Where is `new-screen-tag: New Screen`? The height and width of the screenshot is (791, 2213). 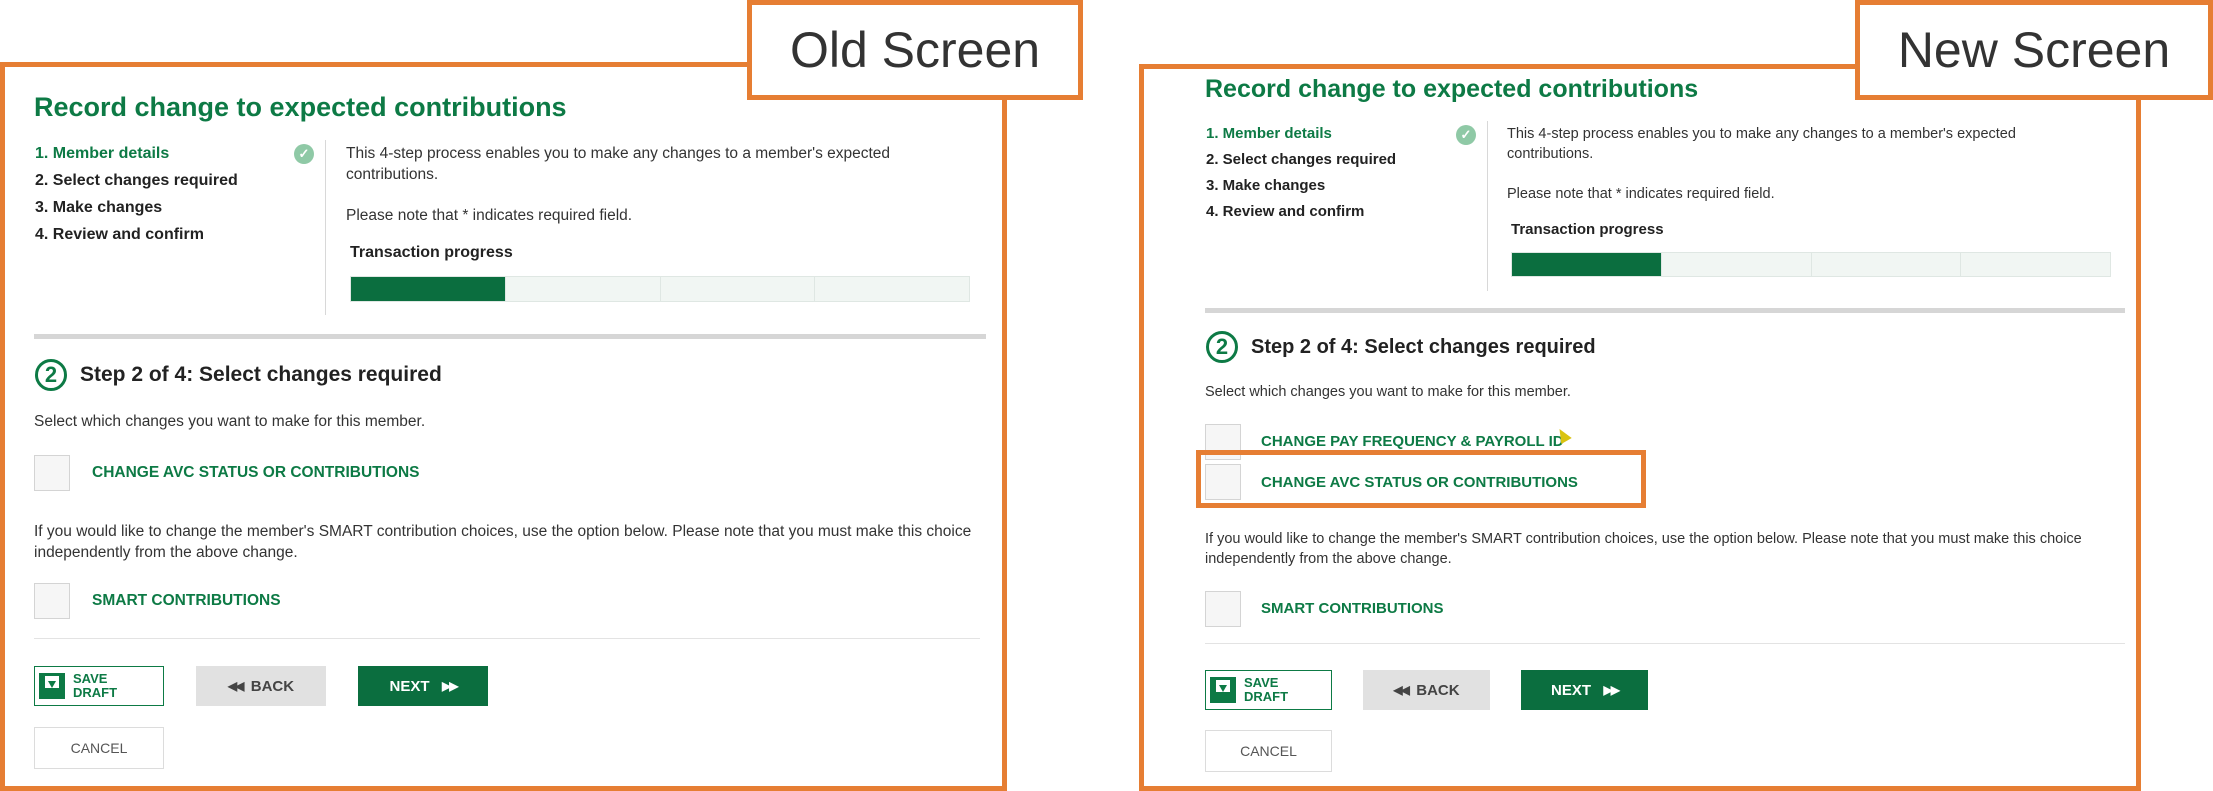
new-screen-tag: New Screen is located at coordinates (2034, 50).